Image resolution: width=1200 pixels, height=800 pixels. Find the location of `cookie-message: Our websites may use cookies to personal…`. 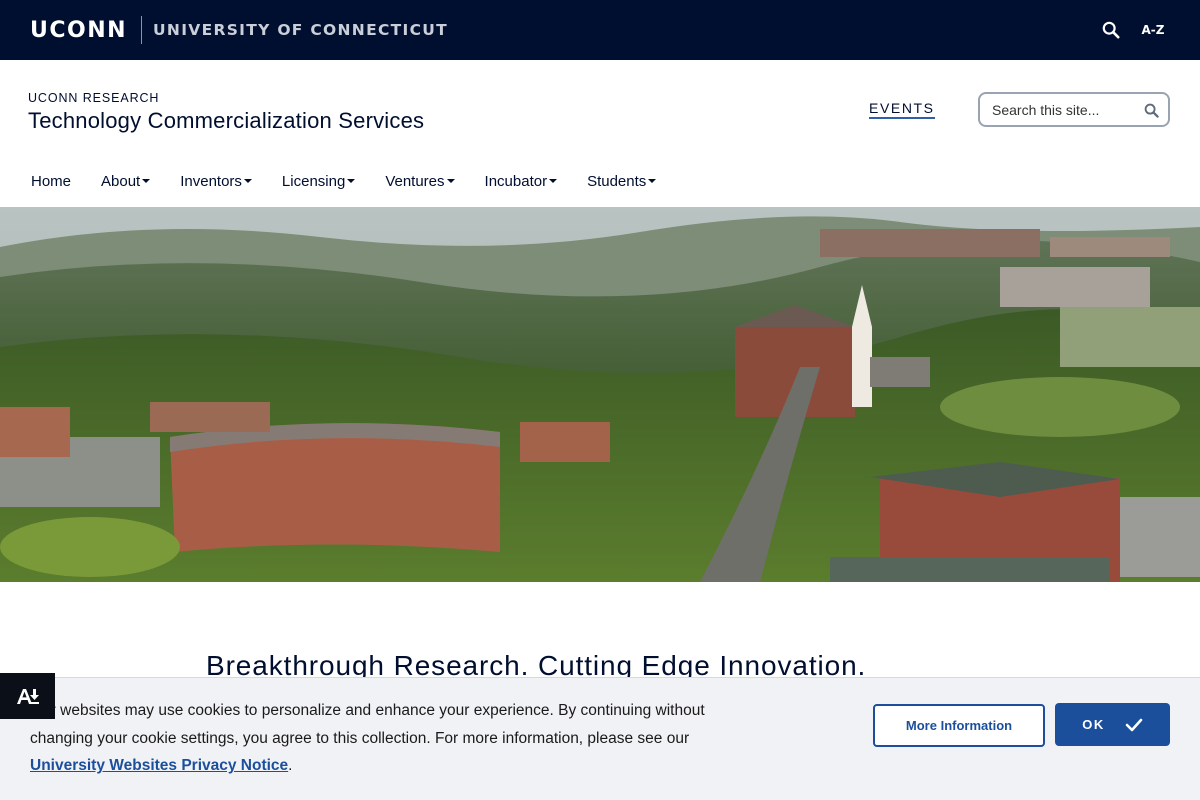

cookie-message: Our websites may use cookies to personal… is located at coordinates (375, 738).